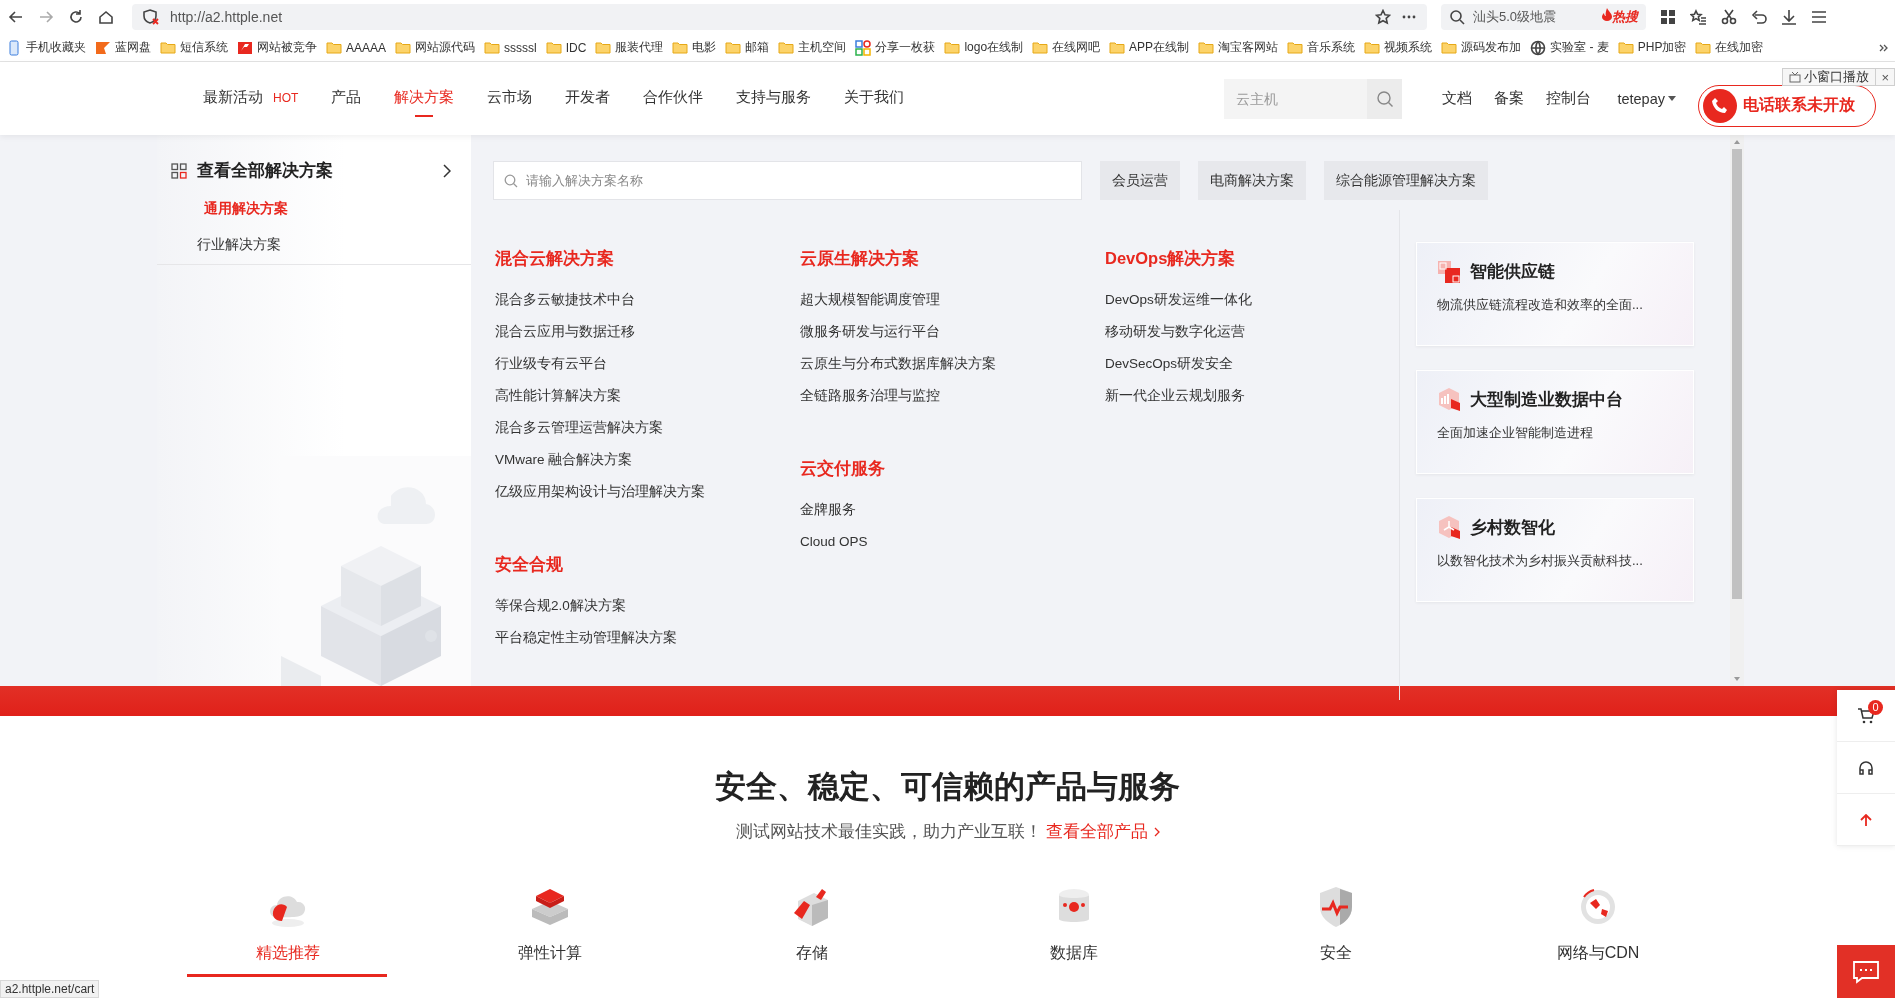 The image size is (1895, 998). Describe the element at coordinates (356, 47) in the screenshot. I see `bookmark: AAAAA` at that location.